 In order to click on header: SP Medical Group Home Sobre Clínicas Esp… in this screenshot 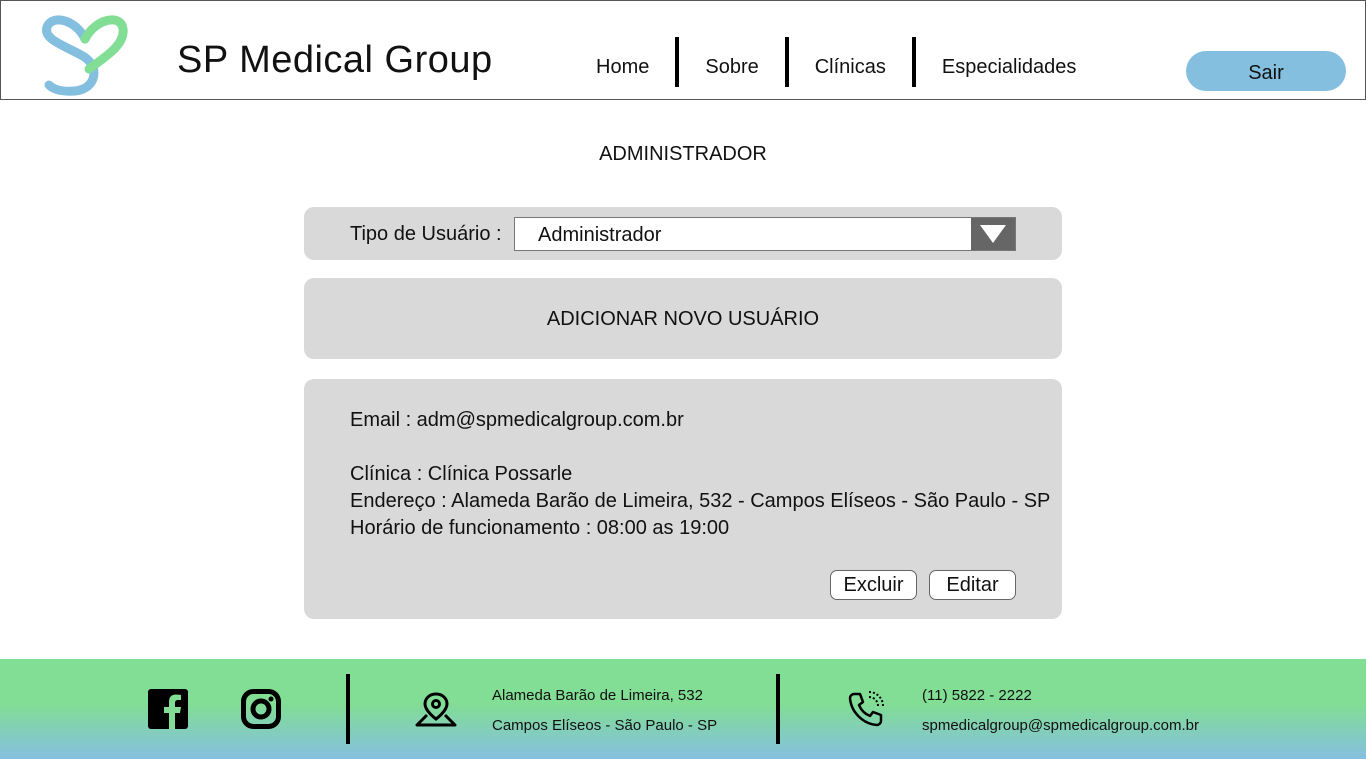, I will do `click(683, 50)`.